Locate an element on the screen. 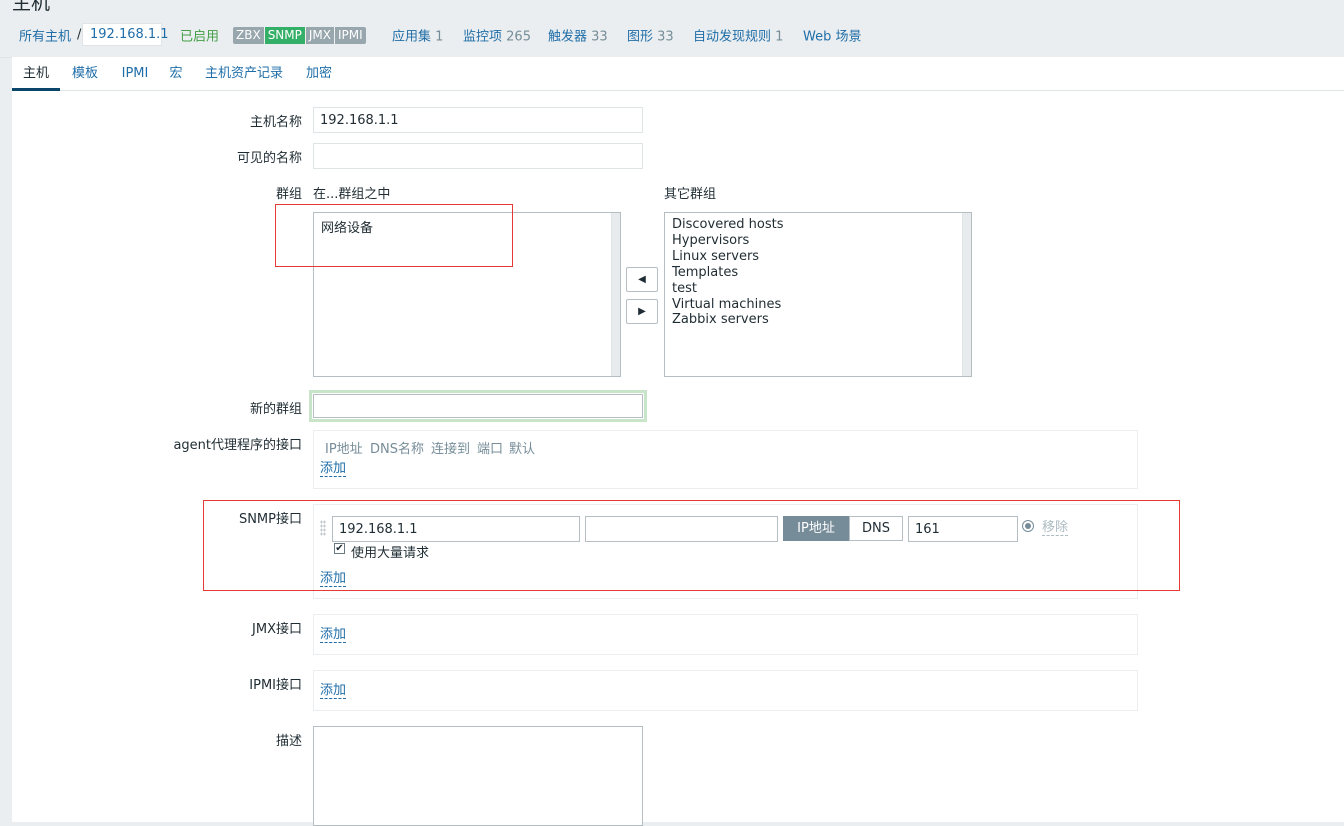 The width and height of the screenshot is (1344, 826). other-group-item: Hypervisors is located at coordinates (710, 240).